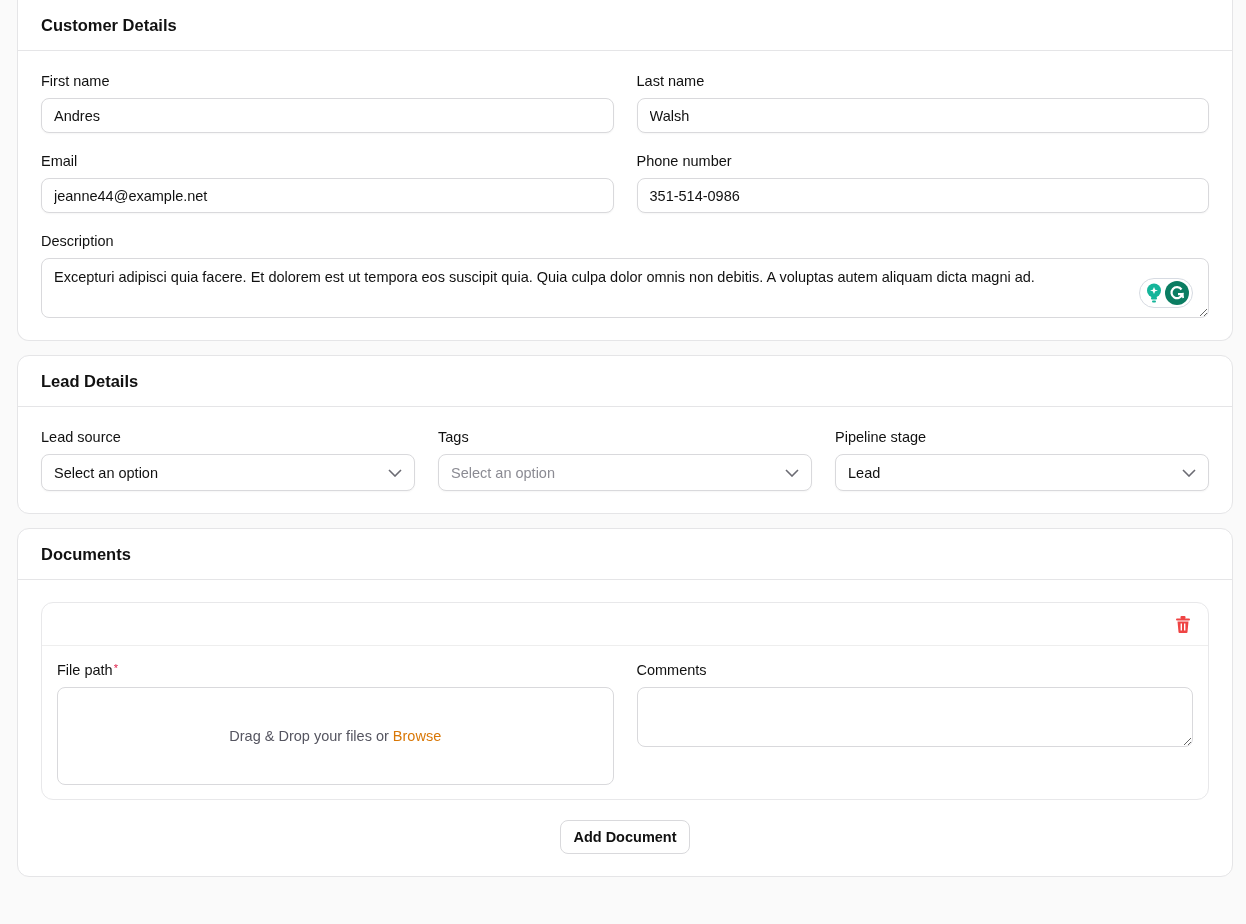 This screenshot has height=924, width=1246. I want to click on field-label: Pipeline stage, so click(881, 437).